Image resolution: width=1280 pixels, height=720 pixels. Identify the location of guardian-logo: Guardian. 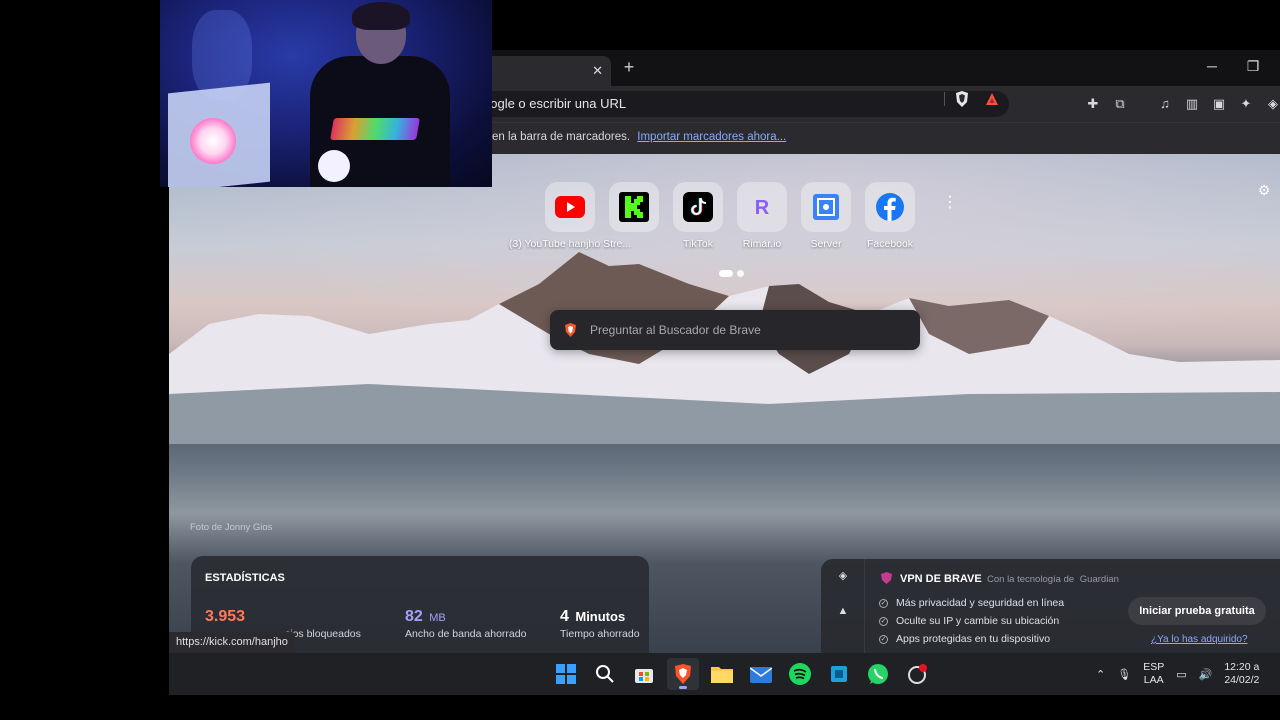
(1099, 579).